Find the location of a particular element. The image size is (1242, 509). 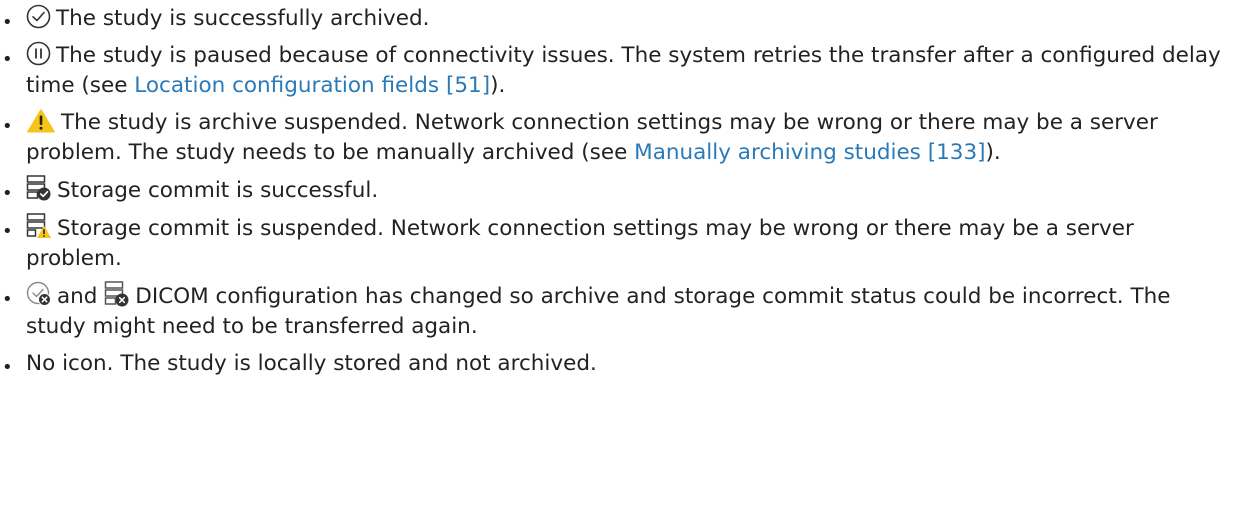

list-item-archived: • The study is successfully archived. is located at coordinates (613, 19).